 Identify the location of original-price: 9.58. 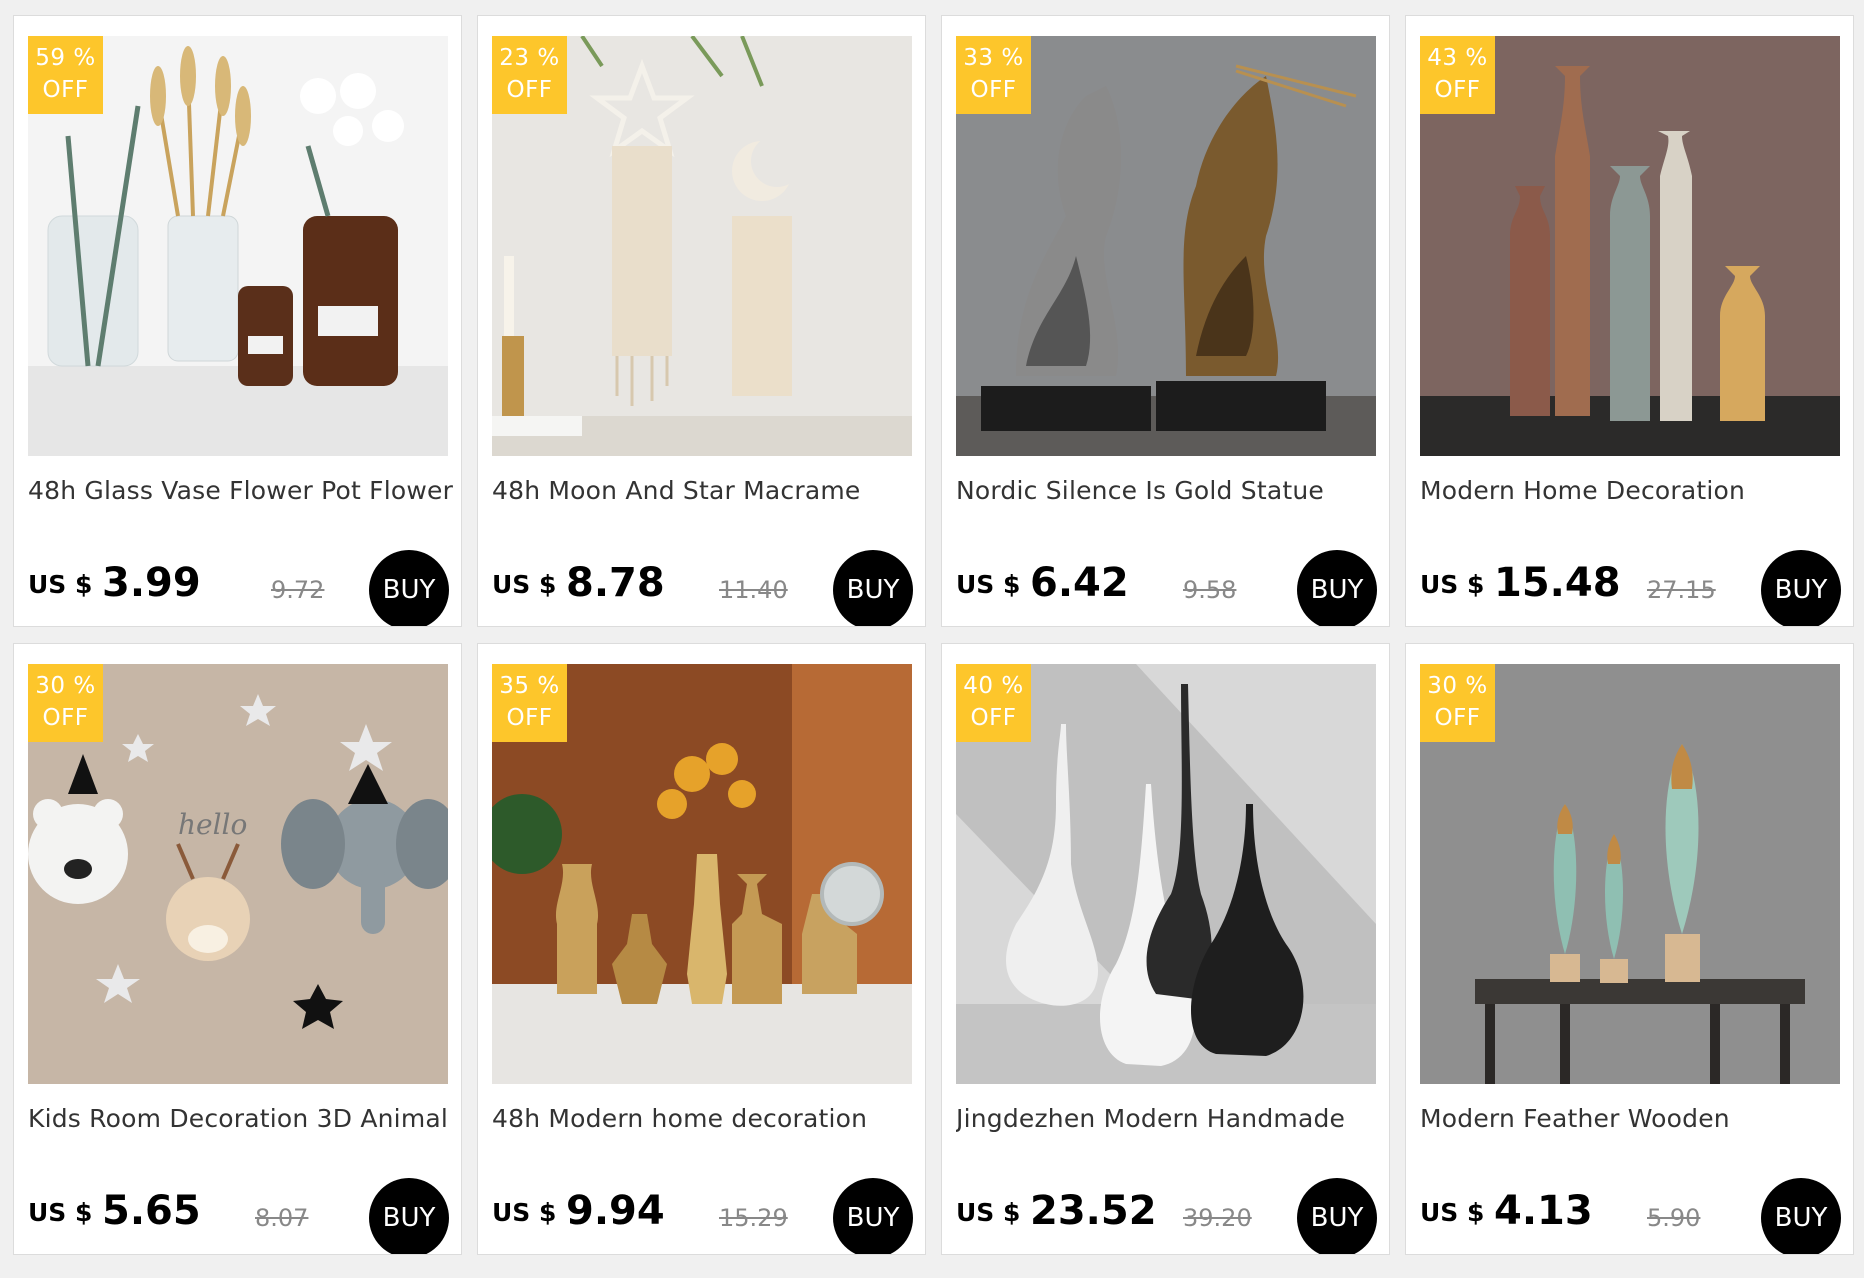
(1210, 590).